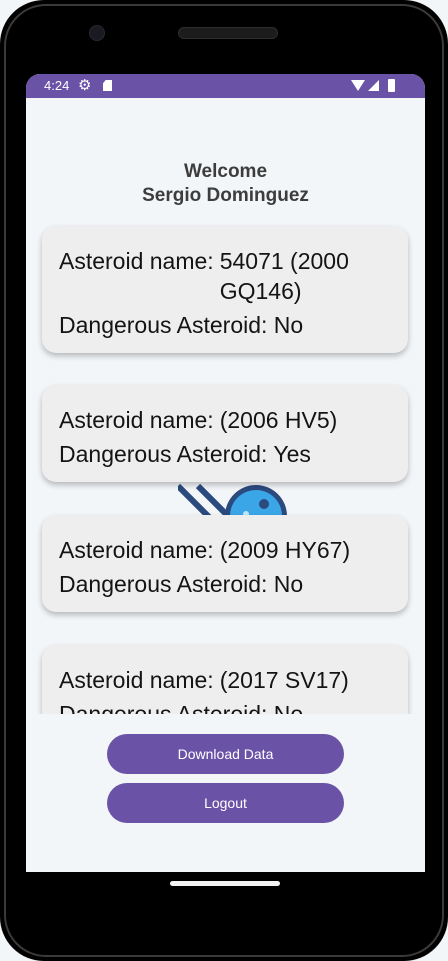 Image resolution: width=448 pixels, height=961 pixels. I want to click on home-gesture-handle, so click(225, 883).